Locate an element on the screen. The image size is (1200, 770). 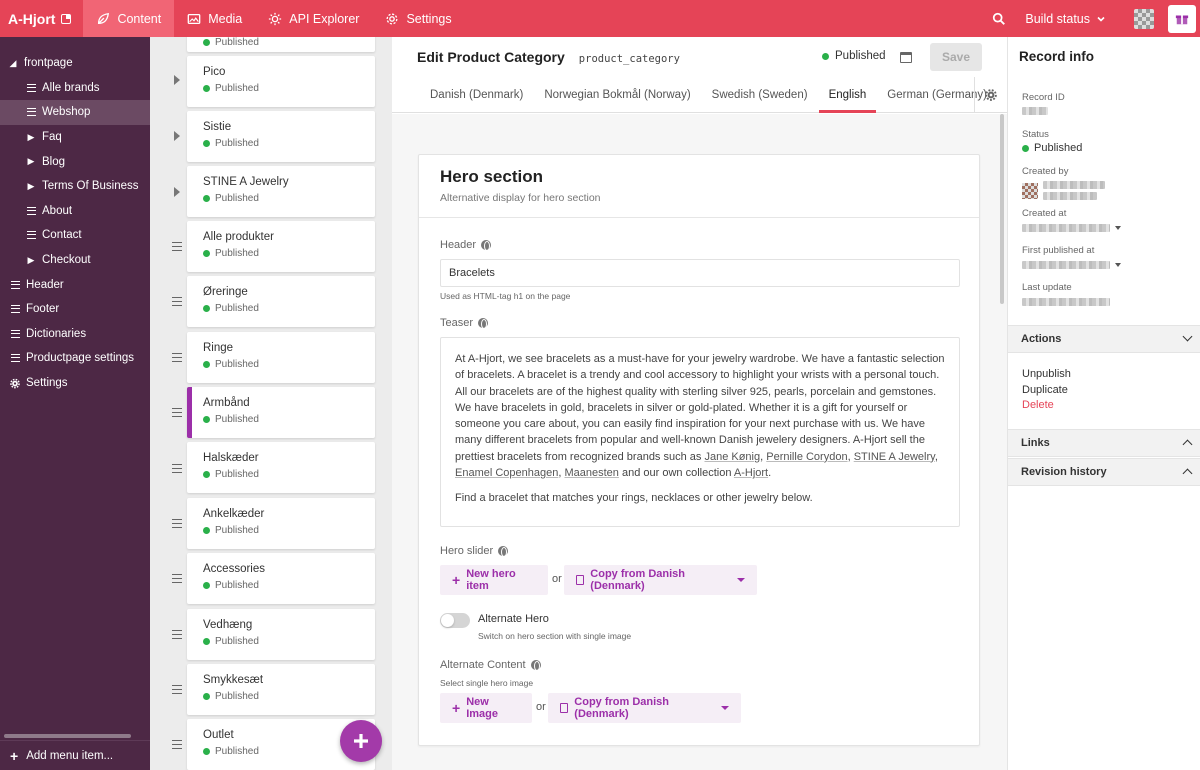
sidebar-item-webshop: Webshop is located at coordinates (75, 112).